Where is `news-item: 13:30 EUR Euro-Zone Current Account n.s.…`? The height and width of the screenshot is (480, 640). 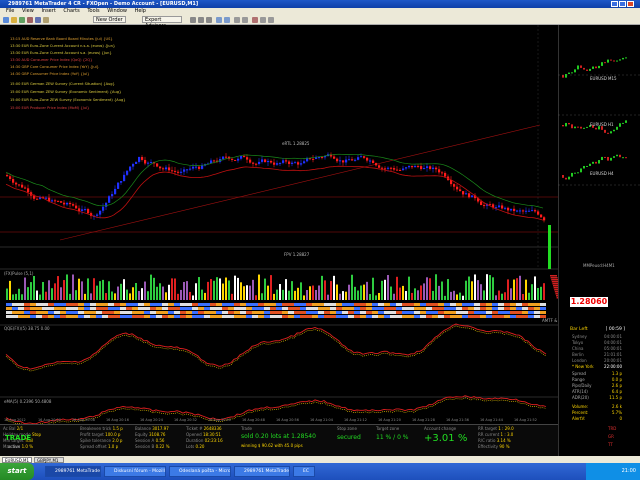
news-item: 13:30 EUR Euro-Zone Current Account n.s.… is located at coordinates (63, 46).